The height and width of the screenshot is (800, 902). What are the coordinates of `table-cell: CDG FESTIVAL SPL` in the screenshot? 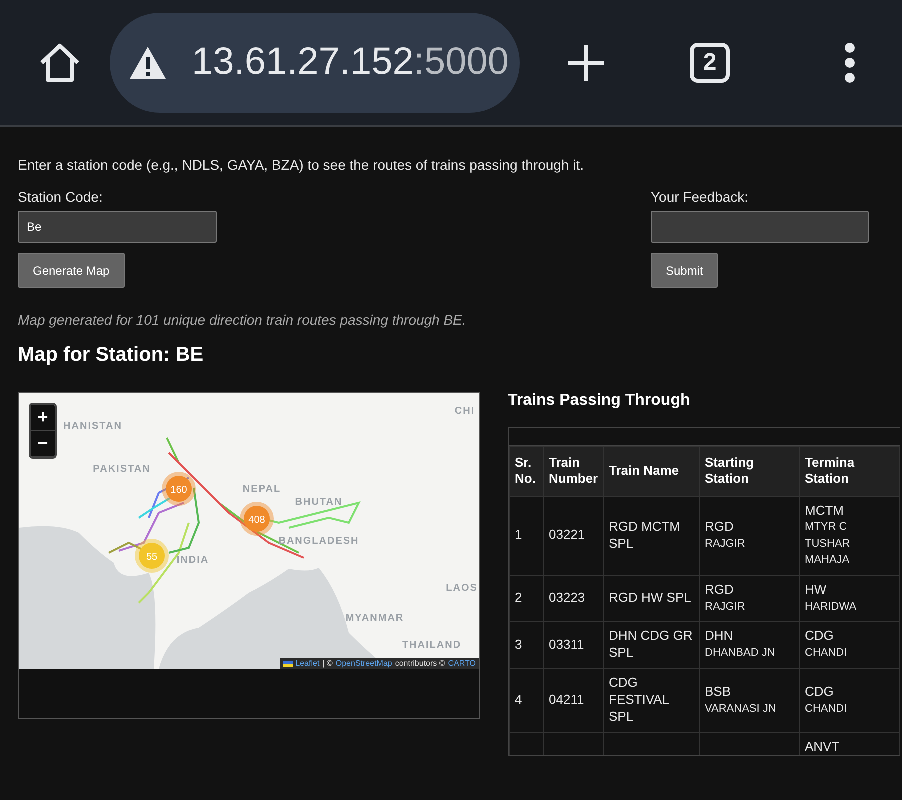 It's located at (652, 700).